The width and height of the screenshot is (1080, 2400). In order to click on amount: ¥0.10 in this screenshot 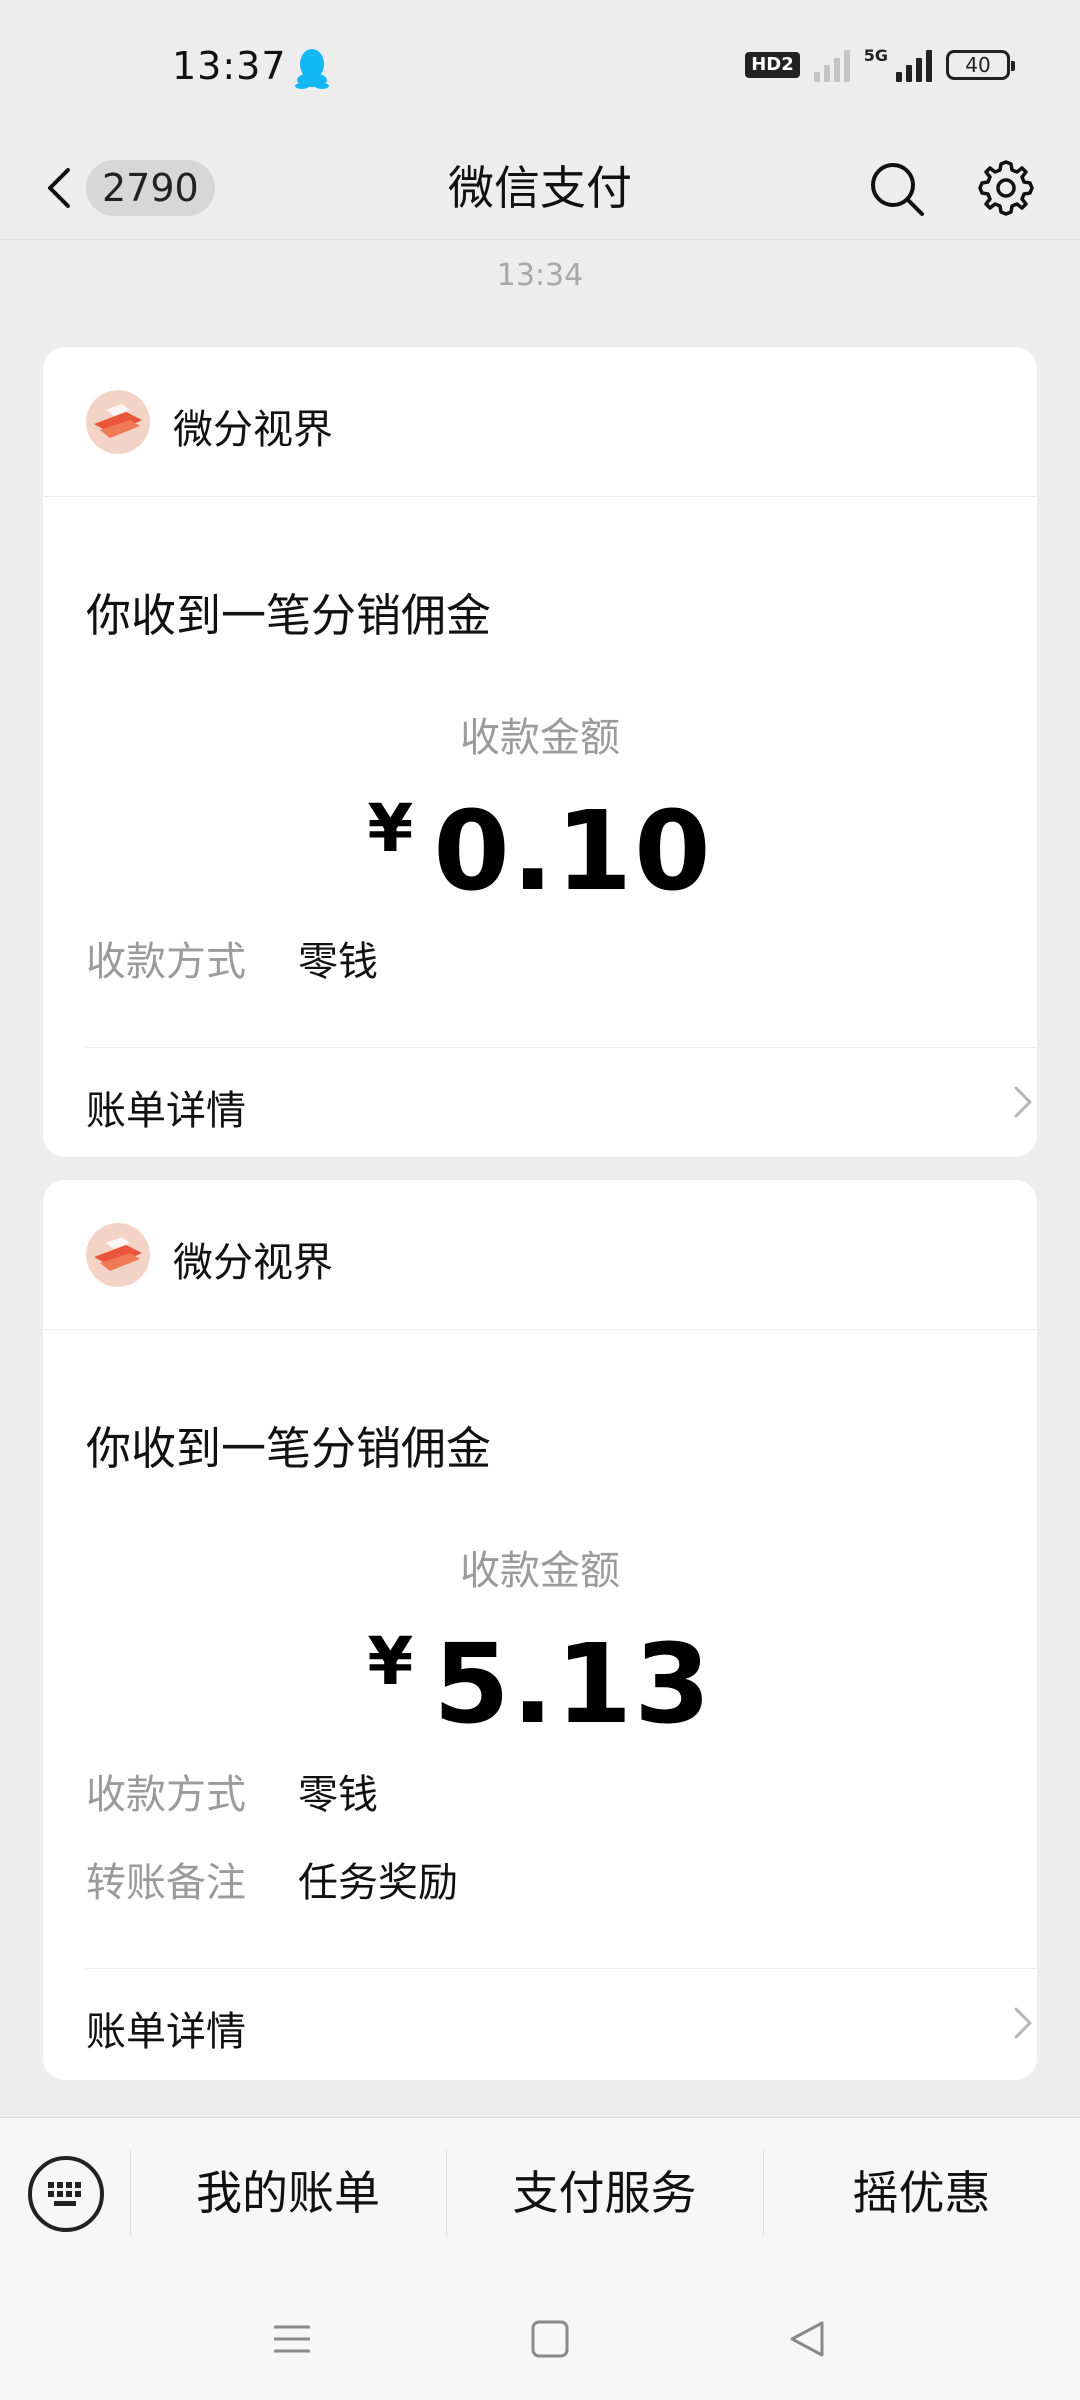, I will do `click(540, 851)`.